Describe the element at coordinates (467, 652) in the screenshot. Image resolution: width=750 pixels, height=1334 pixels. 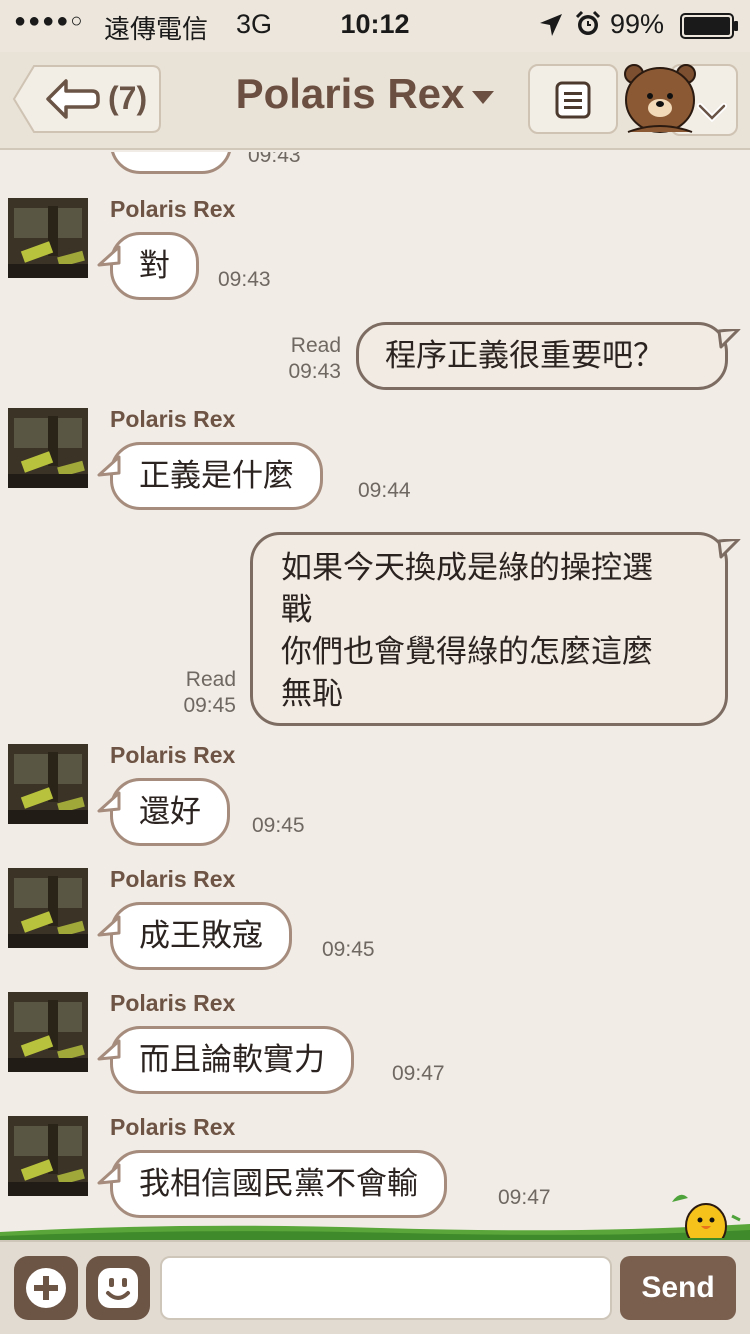
I see `message-line: 你們也會覺得綠的怎麼這麼` at that location.